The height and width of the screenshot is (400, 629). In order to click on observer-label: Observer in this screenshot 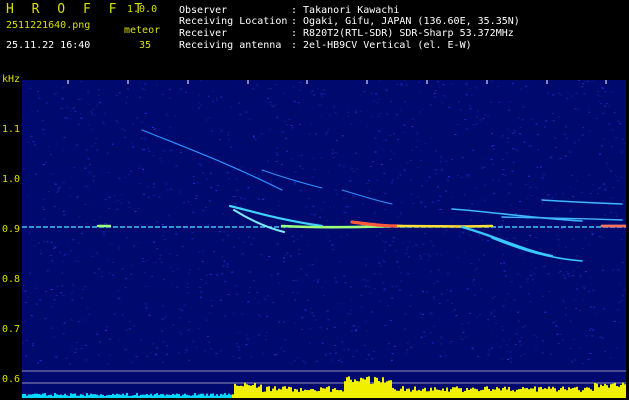, I will do `click(203, 10)`.